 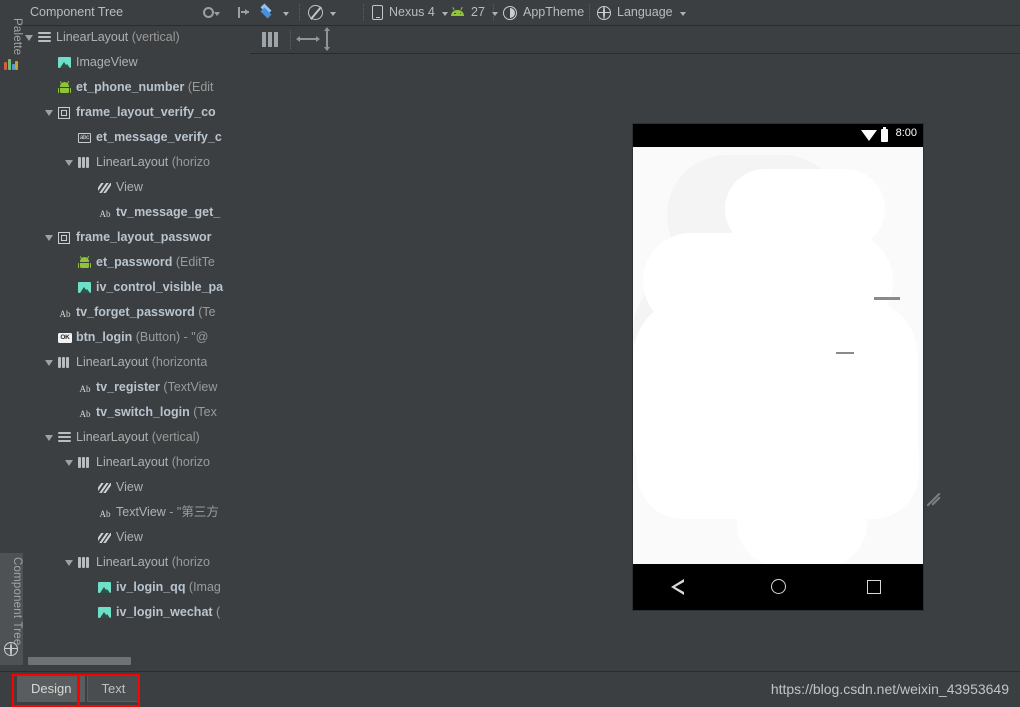 What do you see at coordinates (778, 135) in the screenshot?
I see `device-status-bar: 8:00` at bounding box center [778, 135].